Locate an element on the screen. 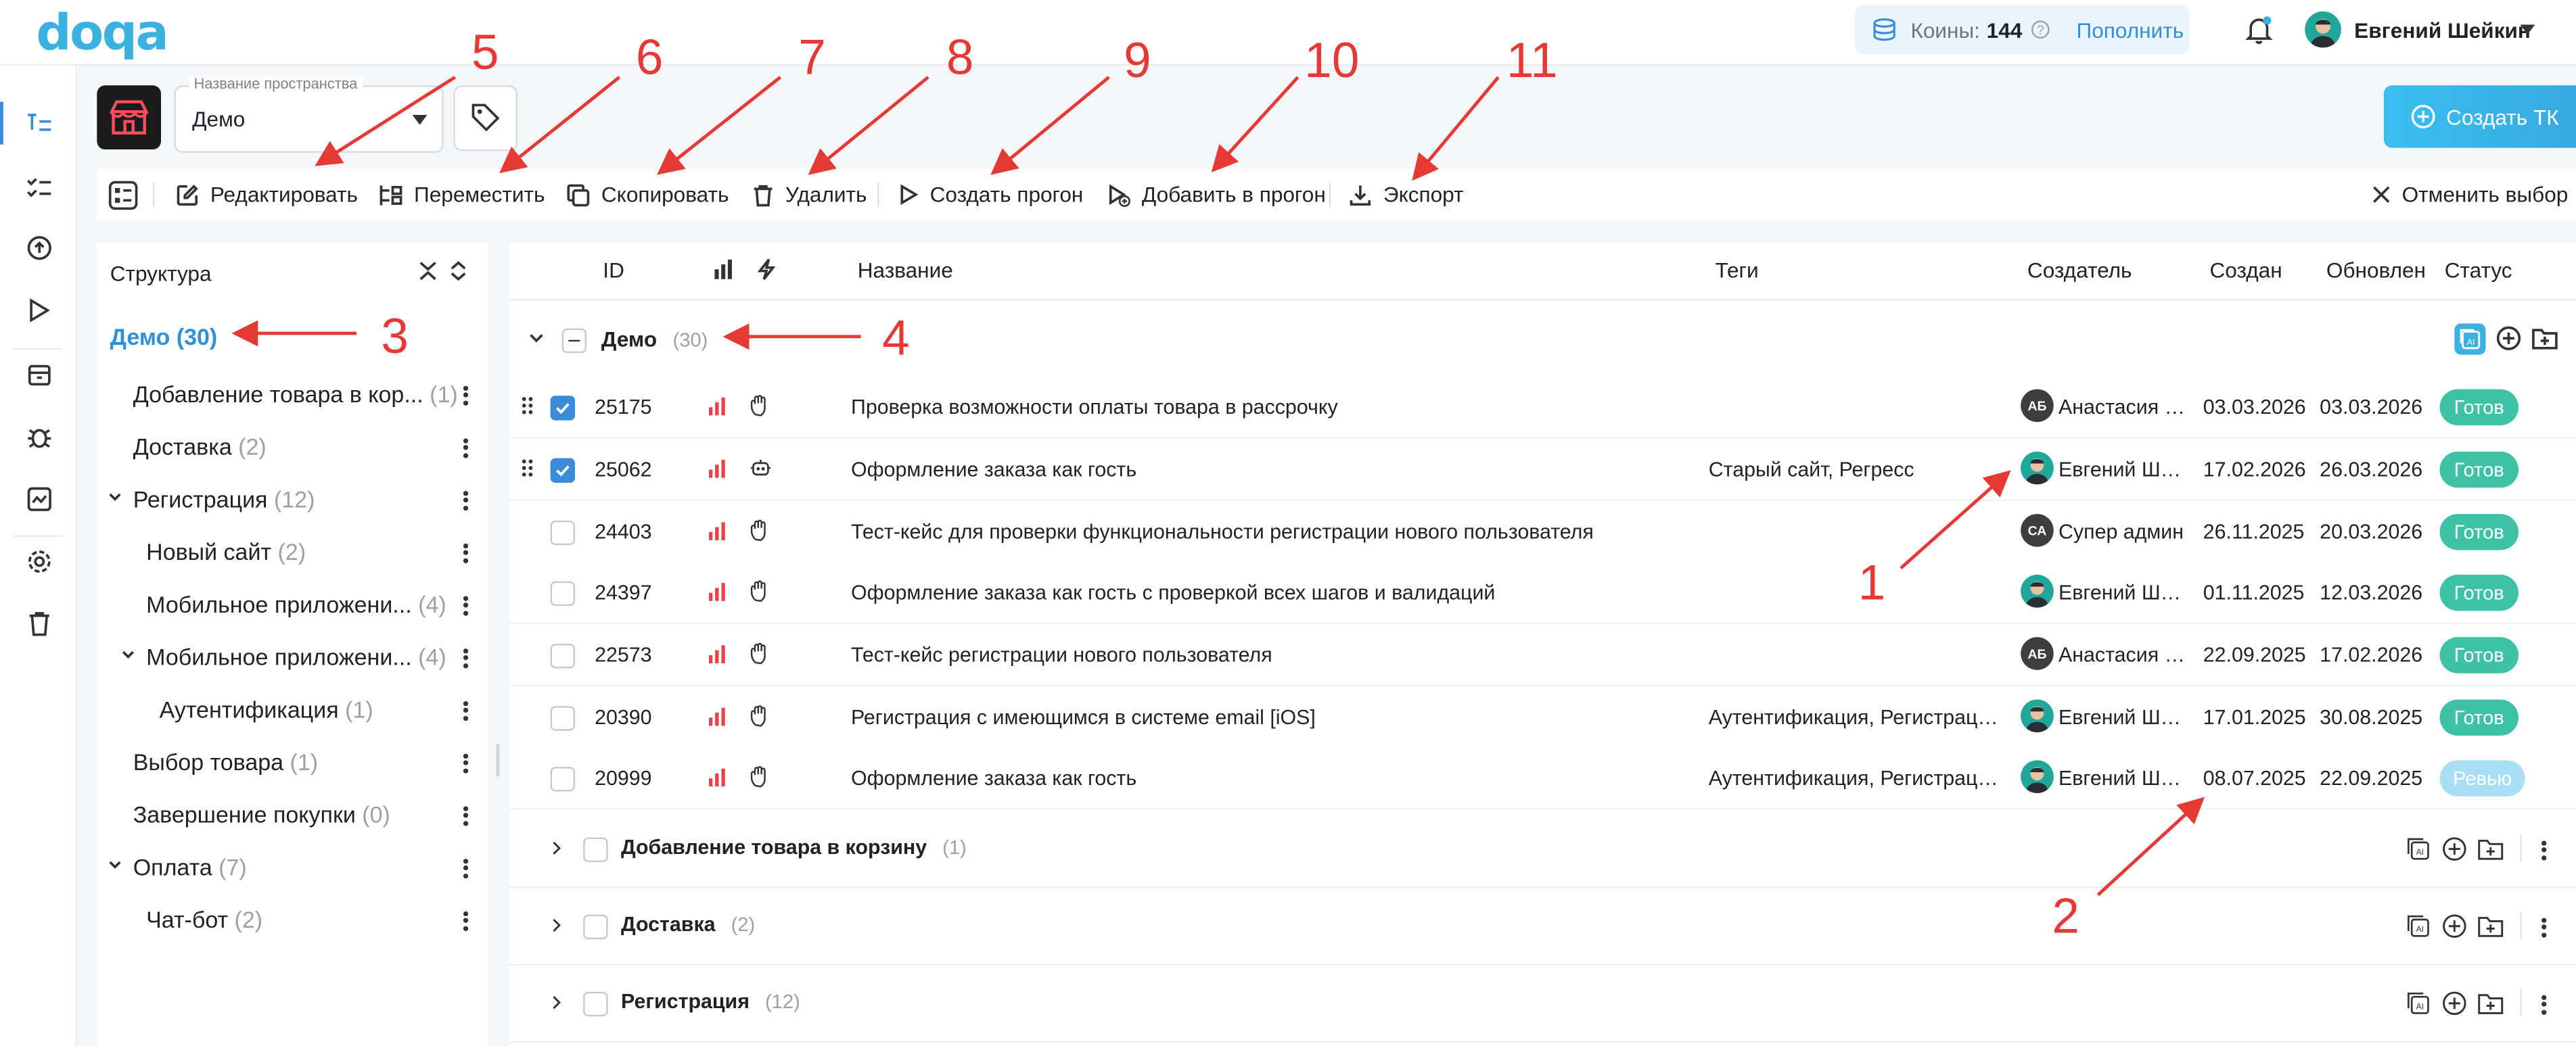  annotation-number: 5 is located at coordinates (485, 54).